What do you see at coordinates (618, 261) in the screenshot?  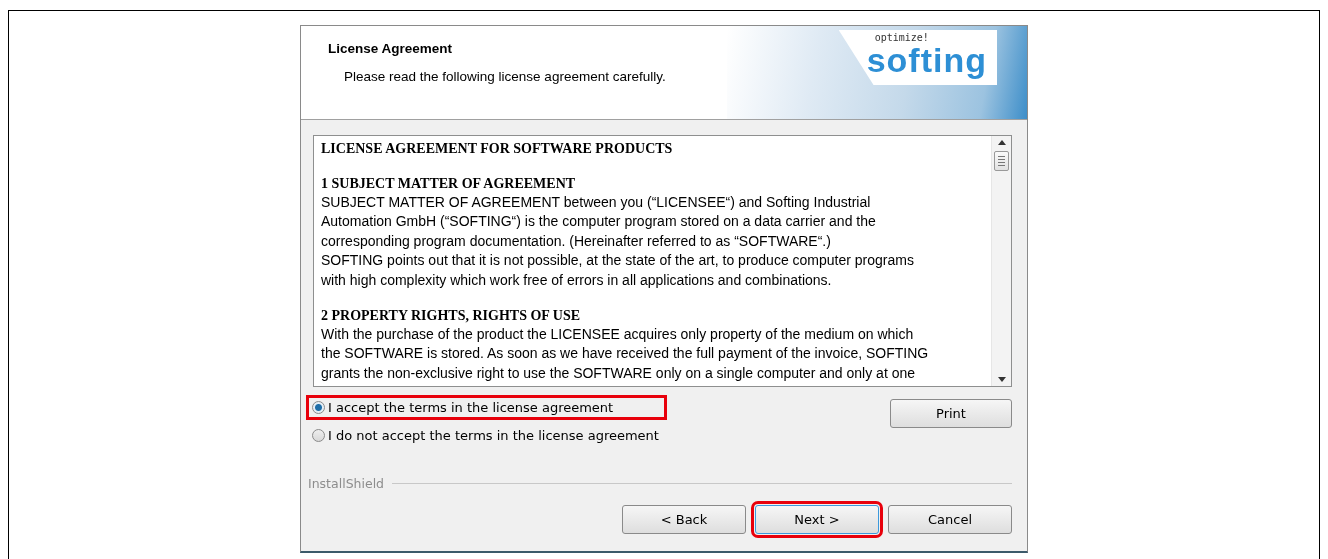 I see `license-text-line: SOFTING points out that it is not possible, at the state of the art, to produce computer programs` at bounding box center [618, 261].